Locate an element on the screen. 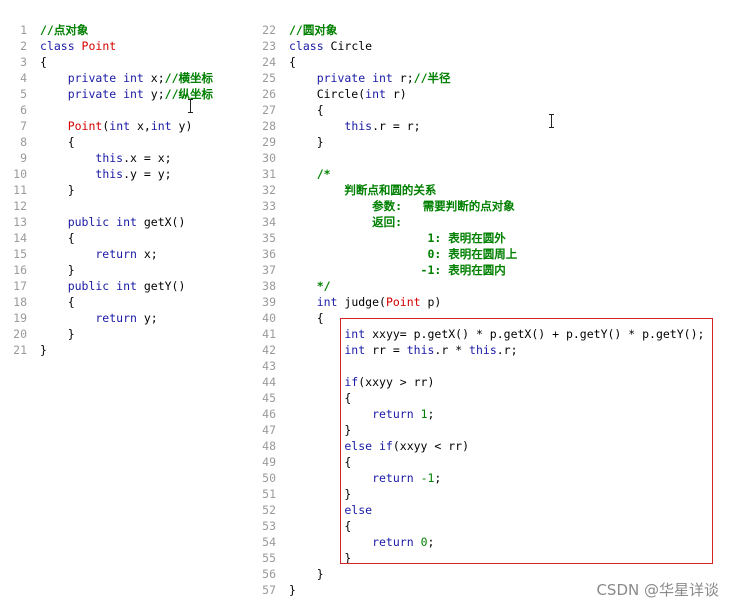 This screenshot has width=733, height=606. code-line: 6 is located at coordinates (125, 110).